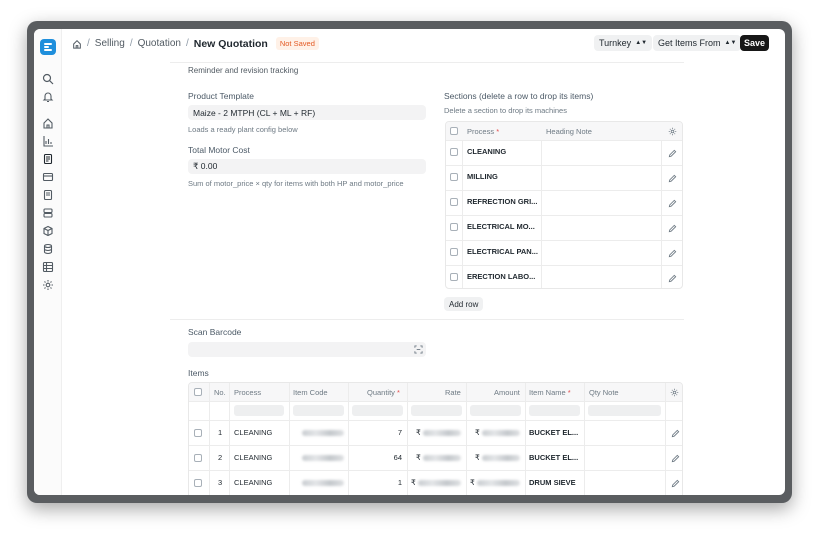 Image resolution: width=819 pixels, height=544 pixels. What do you see at coordinates (48, 97) in the screenshot?
I see `bell-icon` at bounding box center [48, 97].